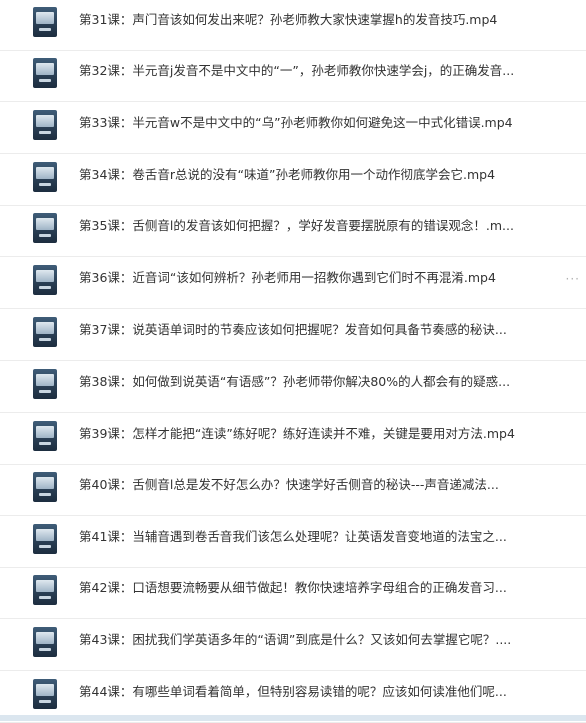 The width and height of the screenshot is (586, 723). Describe the element at coordinates (573, 279) in the screenshot. I see `more-options-icon: ···` at that location.